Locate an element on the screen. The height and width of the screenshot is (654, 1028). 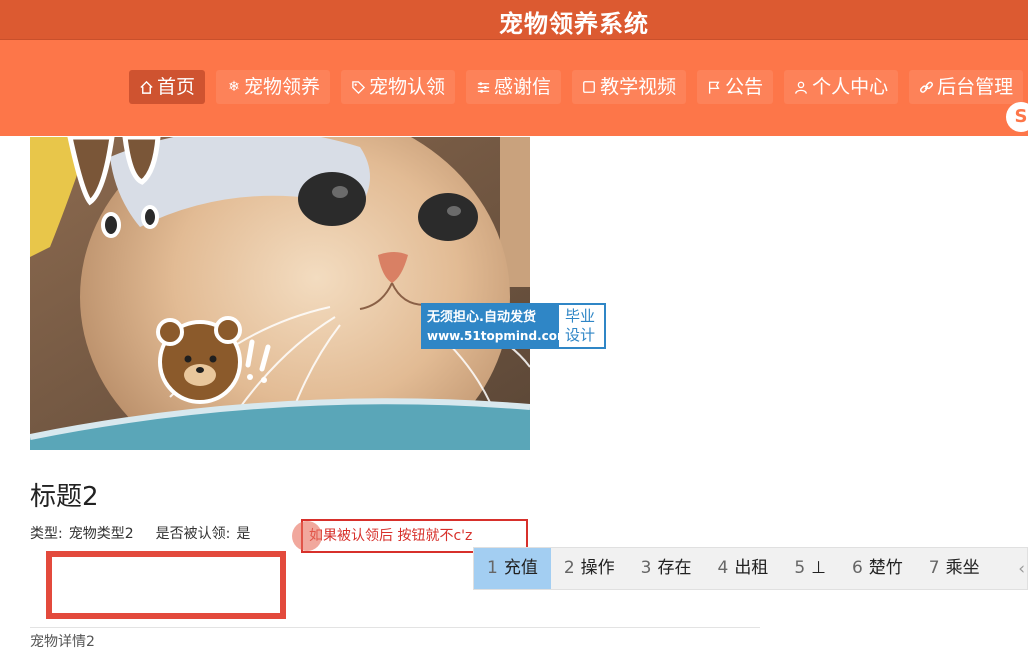
candidate-number: 1 is located at coordinates (492, 568).